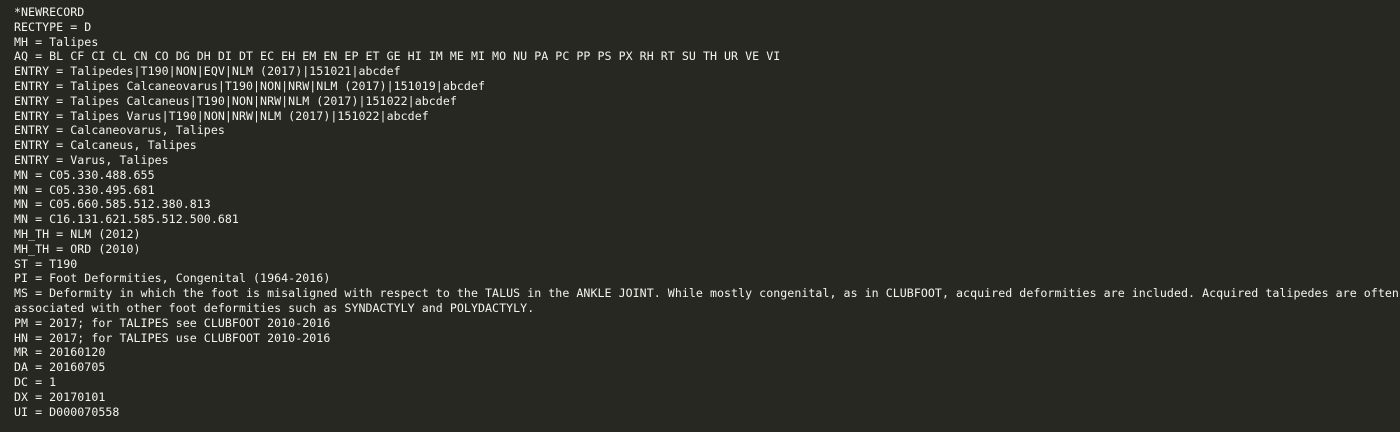 The width and height of the screenshot is (1400, 432). Describe the element at coordinates (49, 12) in the screenshot. I see `record-line-newrecord: *NEWRECORD` at that location.